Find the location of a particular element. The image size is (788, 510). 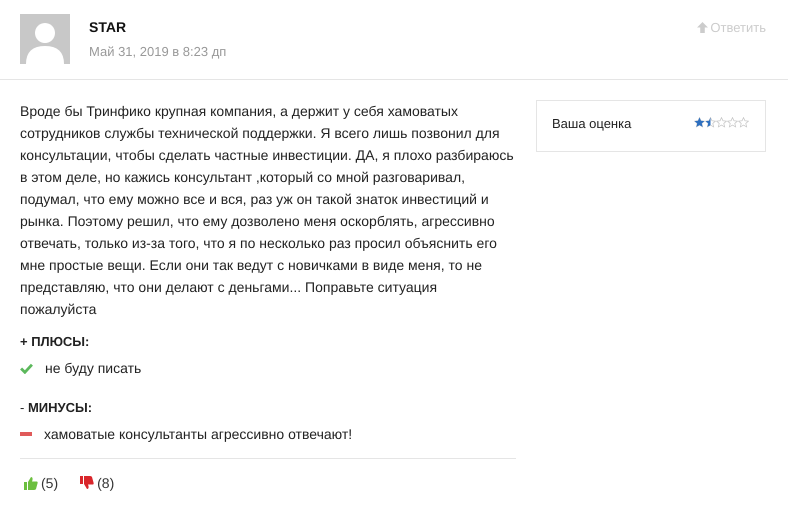

like-button: (5) is located at coordinates (41, 483).